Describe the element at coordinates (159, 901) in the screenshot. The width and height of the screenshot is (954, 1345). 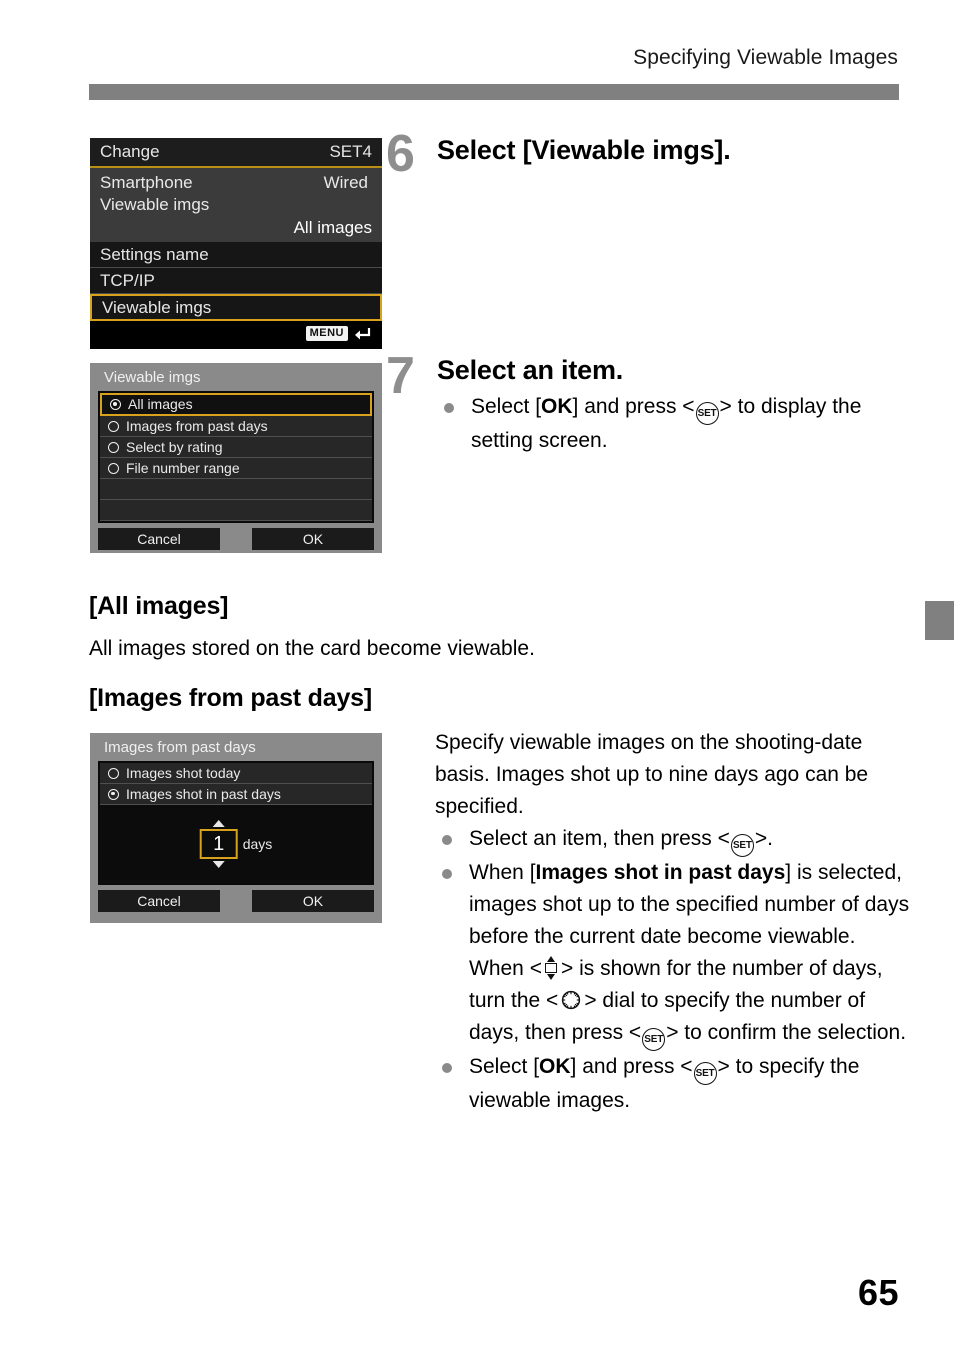
I see `screen-past-days-cancel-button: Cancel` at that location.